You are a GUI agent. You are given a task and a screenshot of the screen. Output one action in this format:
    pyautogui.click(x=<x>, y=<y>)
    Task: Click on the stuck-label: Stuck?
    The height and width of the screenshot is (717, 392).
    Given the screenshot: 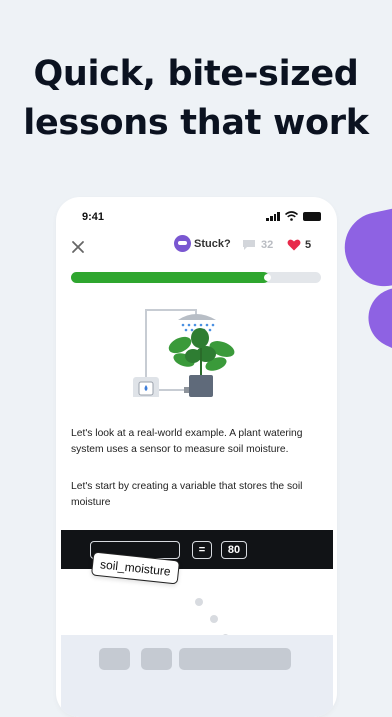 What is the action you would take?
    pyautogui.click(x=212, y=243)
    